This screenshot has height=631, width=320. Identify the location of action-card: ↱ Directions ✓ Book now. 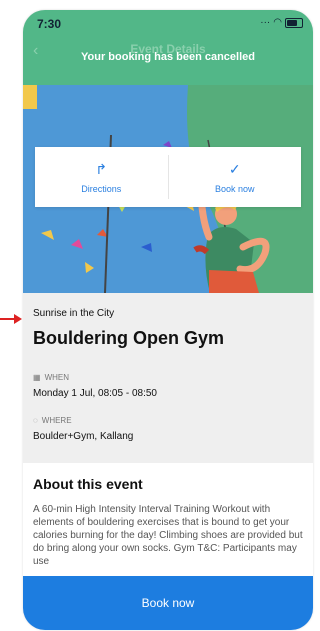
(168, 177).